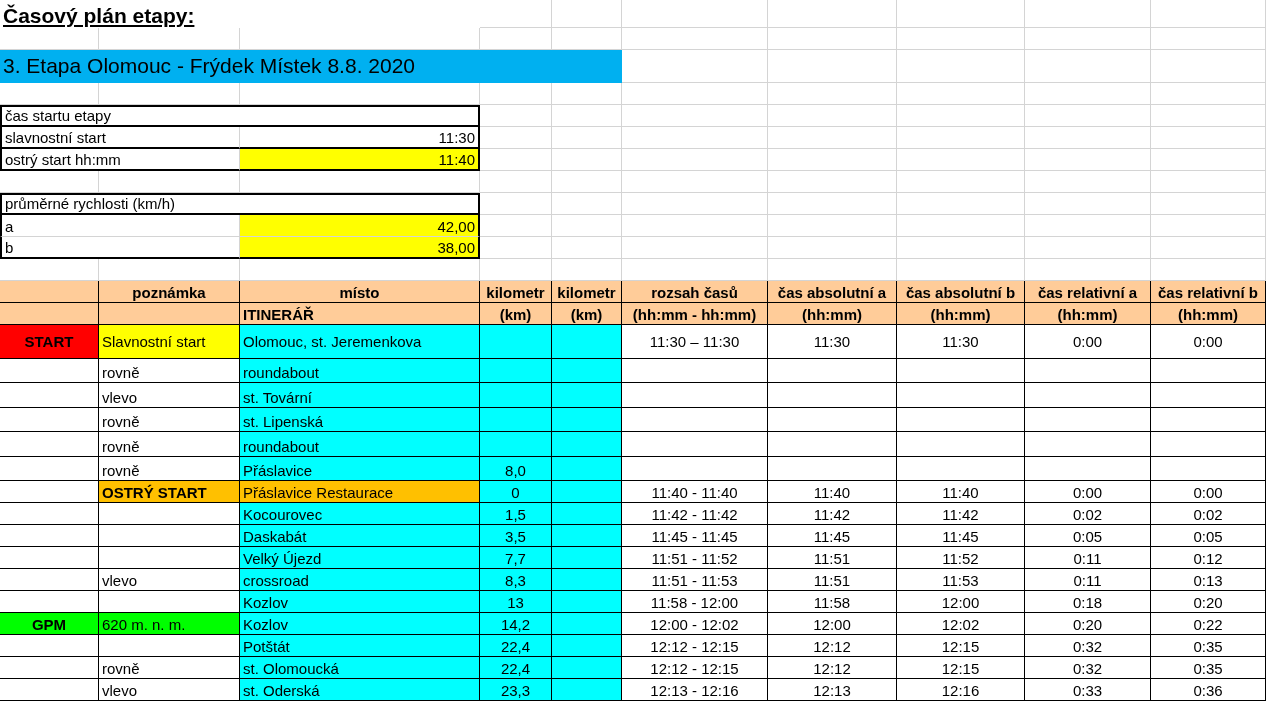 The image size is (1266, 701). I want to click on value-cell: 38,00, so click(360, 248).